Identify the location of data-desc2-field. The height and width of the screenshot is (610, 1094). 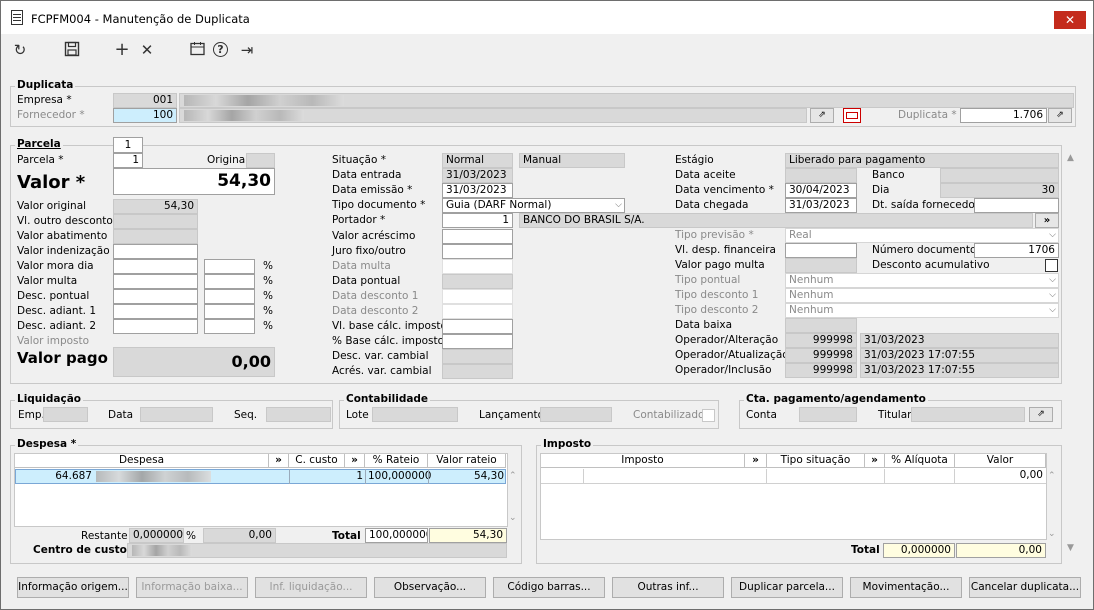
(477, 311).